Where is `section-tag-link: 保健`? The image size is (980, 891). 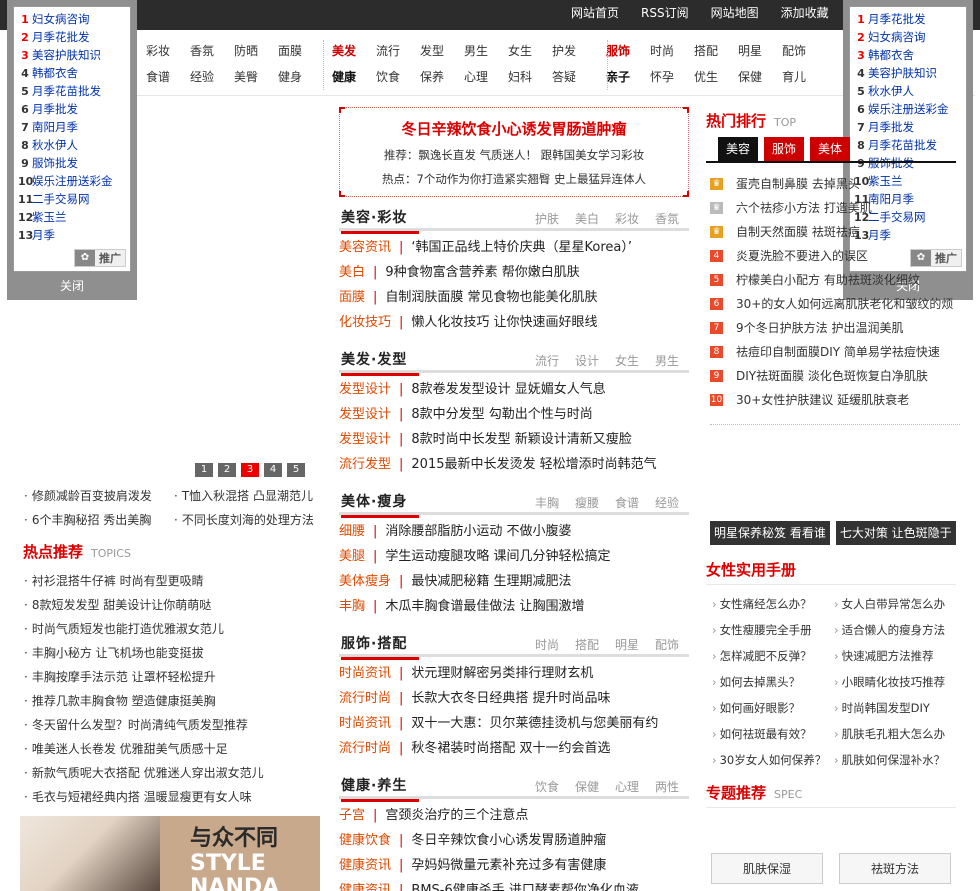 section-tag-link: 保健 is located at coordinates (587, 786).